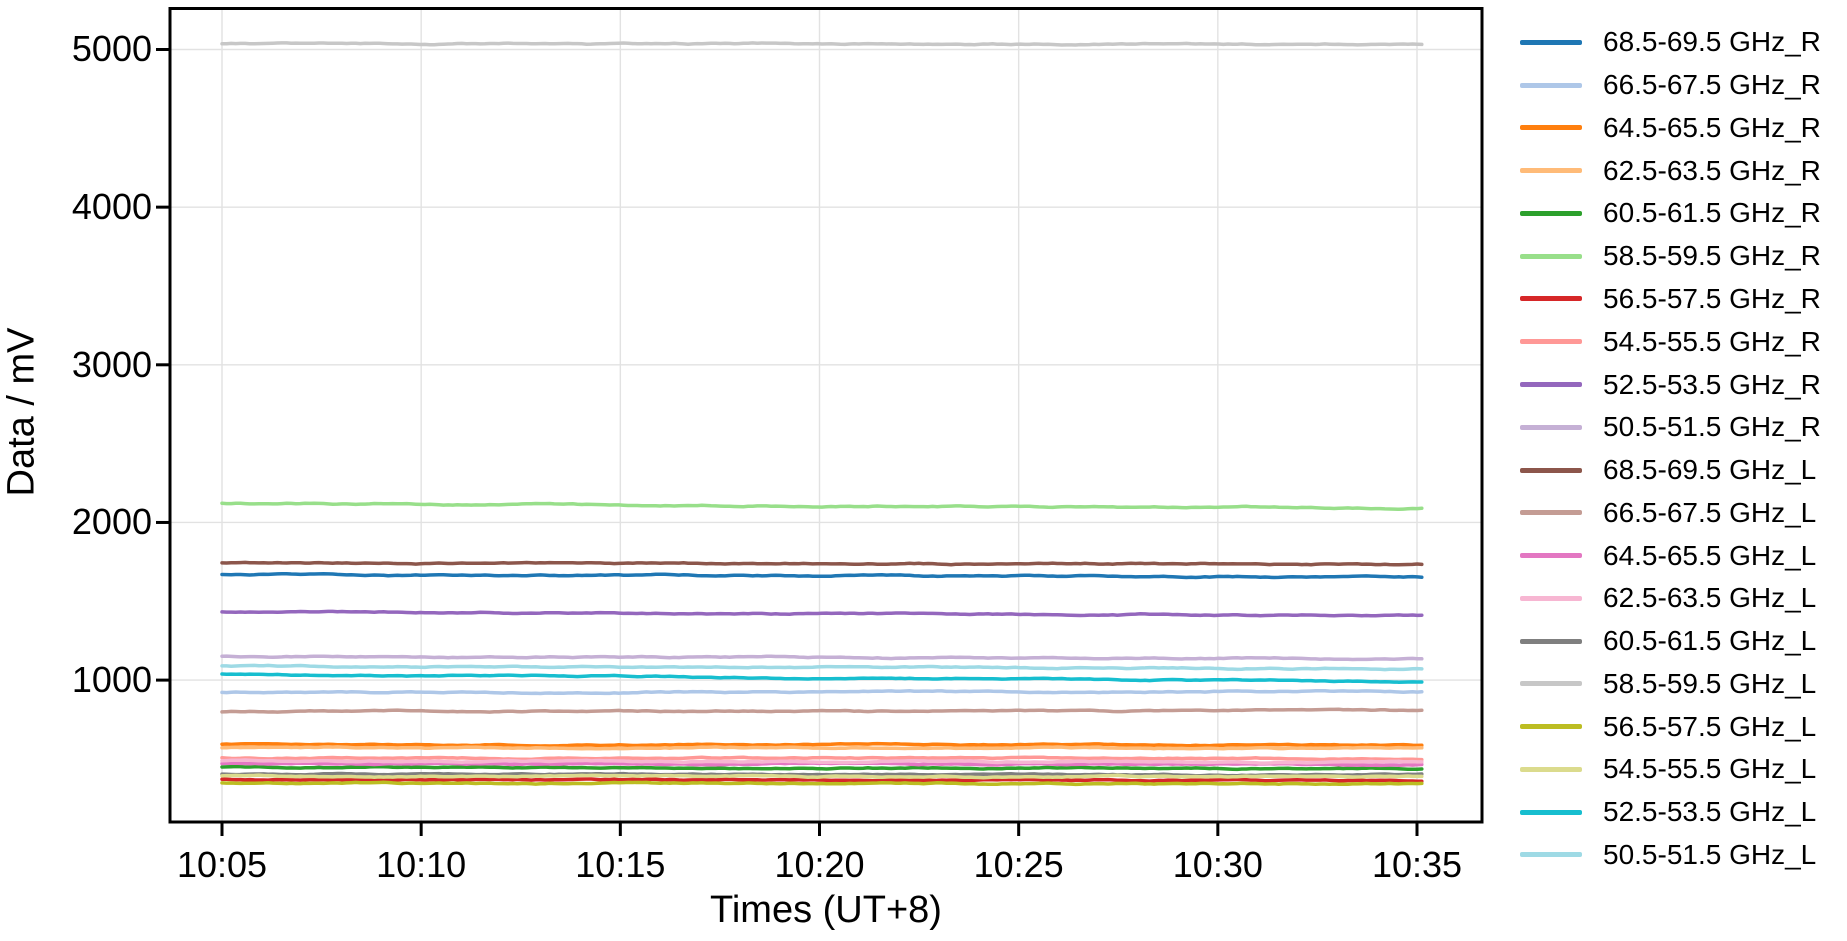 The image size is (1847, 941). What do you see at coordinates (1710, 470) in the screenshot?
I see `legend-label: 68.5-69.5 GHz_L` at bounding box center [1710, 470].